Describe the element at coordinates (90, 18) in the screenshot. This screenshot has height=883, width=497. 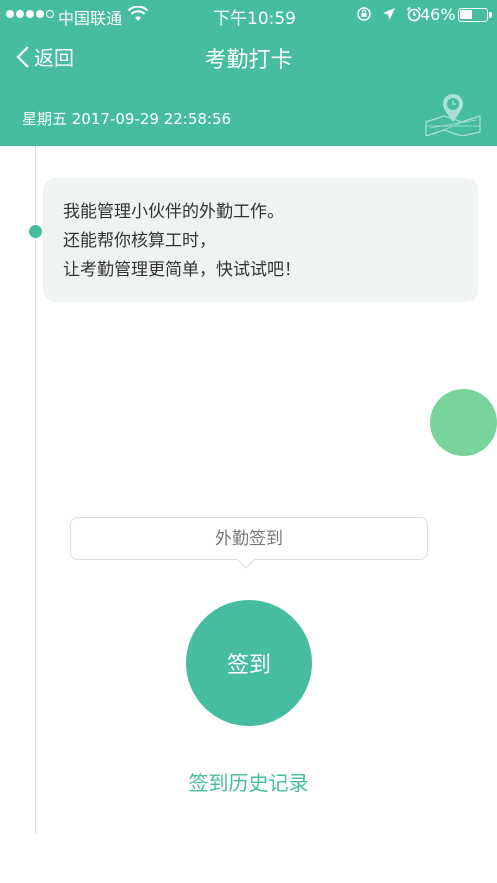
I see `carrier-label: 中国联通` at that location.